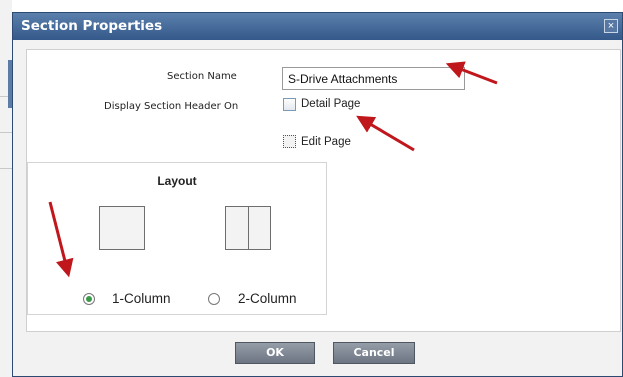  What do you see at coordinates (611, 26) in the screenshot?
I see `close-icon: ×` at bounding box center [611, 26].